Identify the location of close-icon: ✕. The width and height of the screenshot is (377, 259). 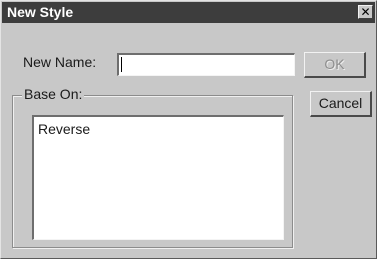
(365, 12).